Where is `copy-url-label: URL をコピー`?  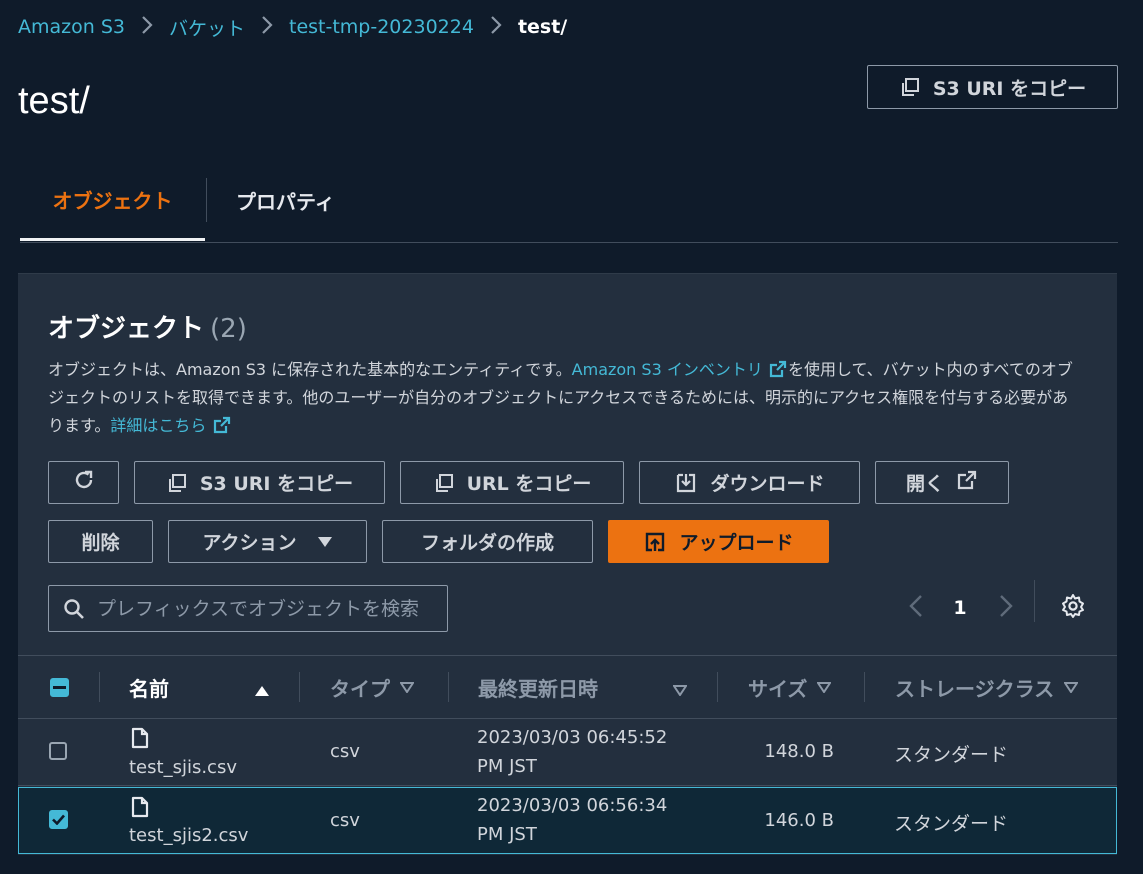 copy-url-label: URL をコピー is located at coordinates (529, 484).